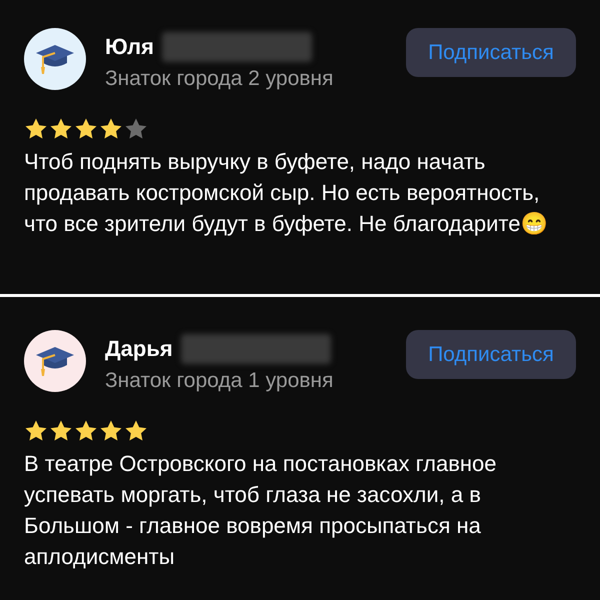 Image resolution: width=600 pixels, height=600 pixels. What do you see at coordinates (219, 381) in the screenshot?
I see `author-level: Знаток города 1 уровня` at bounding box center [219, 381].